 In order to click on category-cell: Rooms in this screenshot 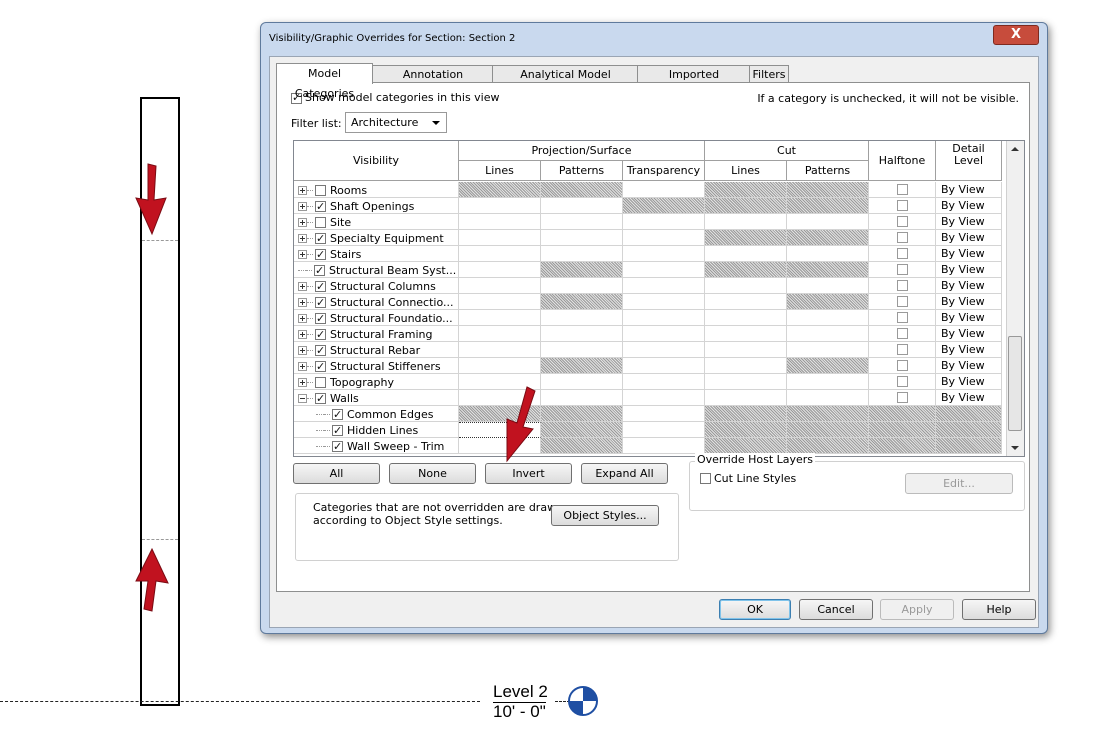, I will do `click(376, 190)`.